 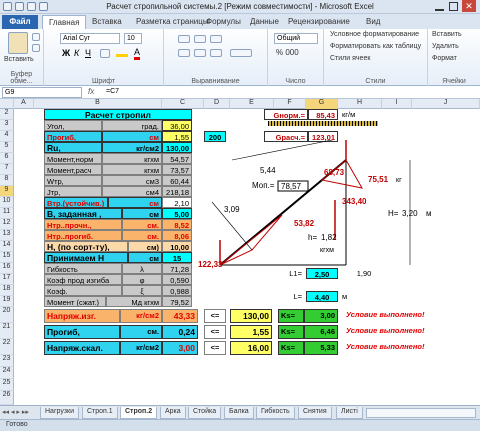 I want to click on font-color-icon: A, so click(x=137, y=53).